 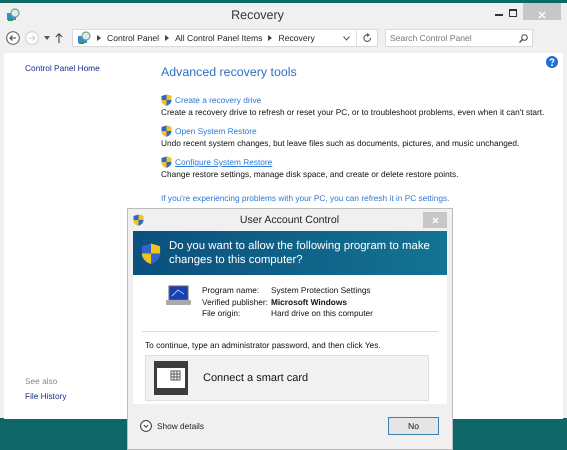 I want to click on task-description: Change restore settings, manage disk space, and create or delete restore points., so click(x=310, y=174).